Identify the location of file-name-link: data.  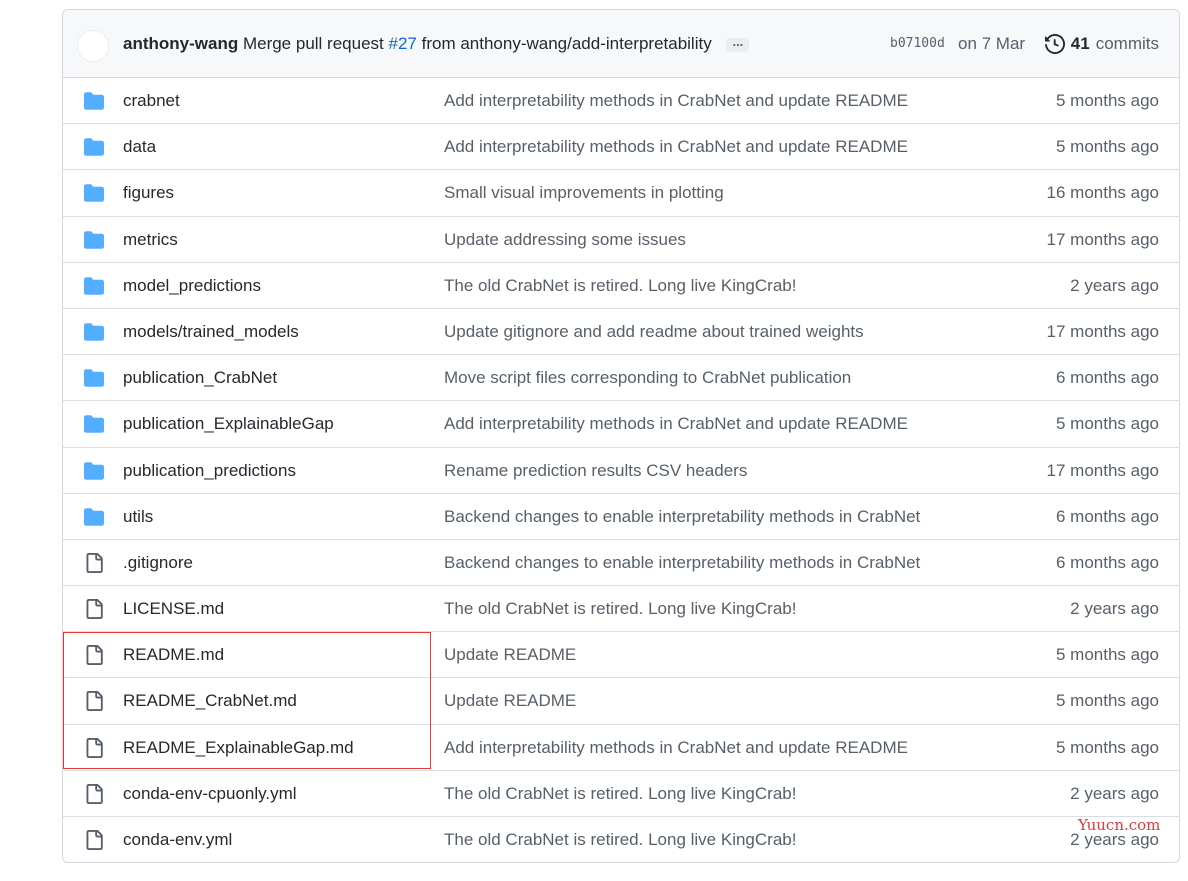
(139, 147).